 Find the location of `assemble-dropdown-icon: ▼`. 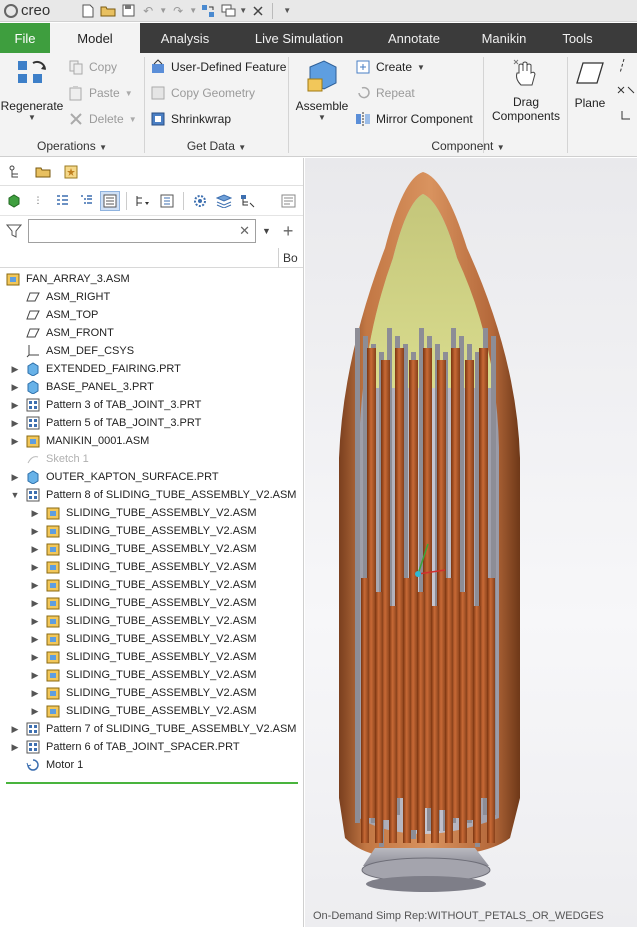

assemble-dropdown-icon: ▼ is located at coordinates (322, 117).